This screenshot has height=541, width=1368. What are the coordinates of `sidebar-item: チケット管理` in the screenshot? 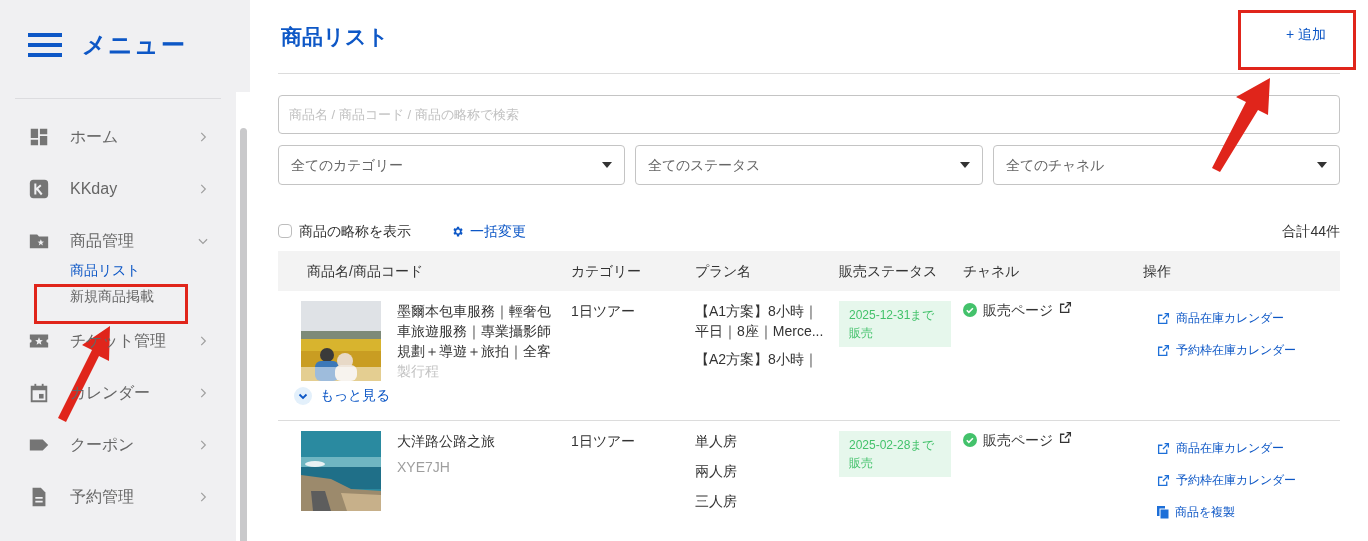 It's located at (118, 341).